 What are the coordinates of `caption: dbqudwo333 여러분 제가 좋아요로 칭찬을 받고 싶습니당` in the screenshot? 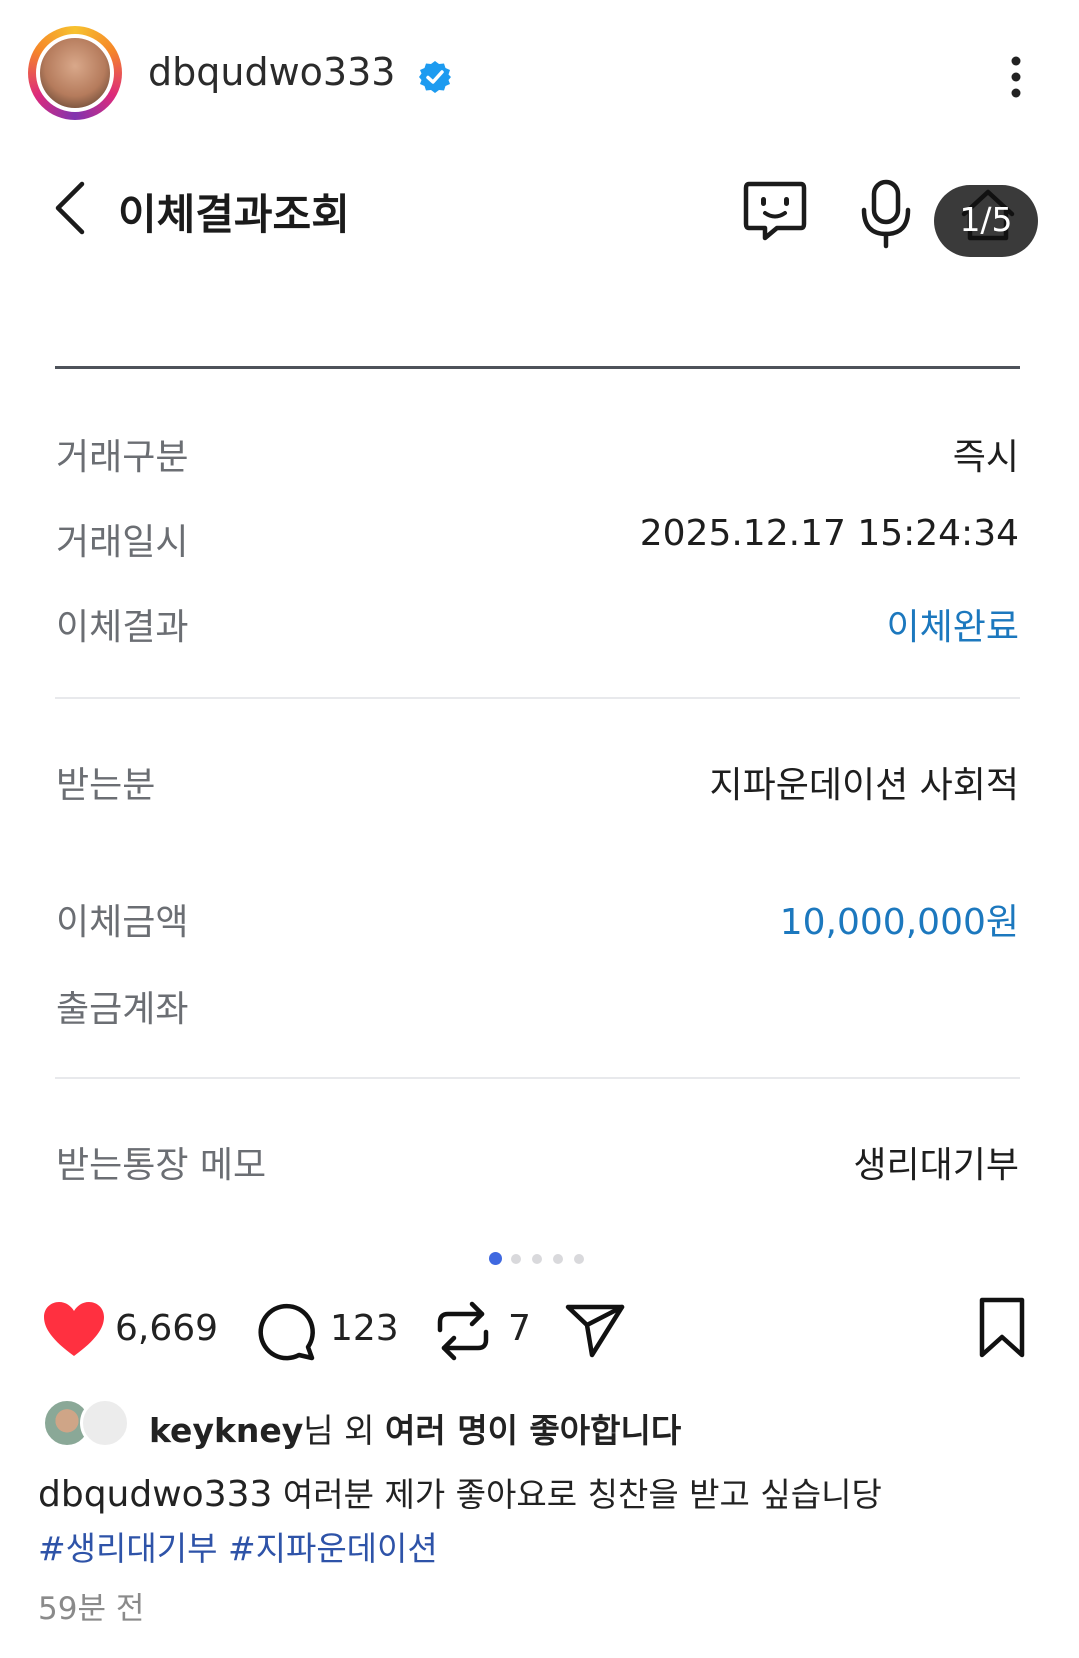 It's located at (460, 1492).